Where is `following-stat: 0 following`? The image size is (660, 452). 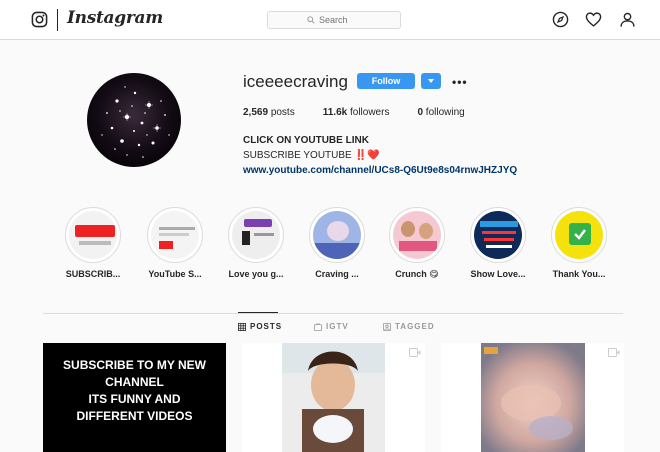
following-stat: 0 following is located at coordinates (440, 112).